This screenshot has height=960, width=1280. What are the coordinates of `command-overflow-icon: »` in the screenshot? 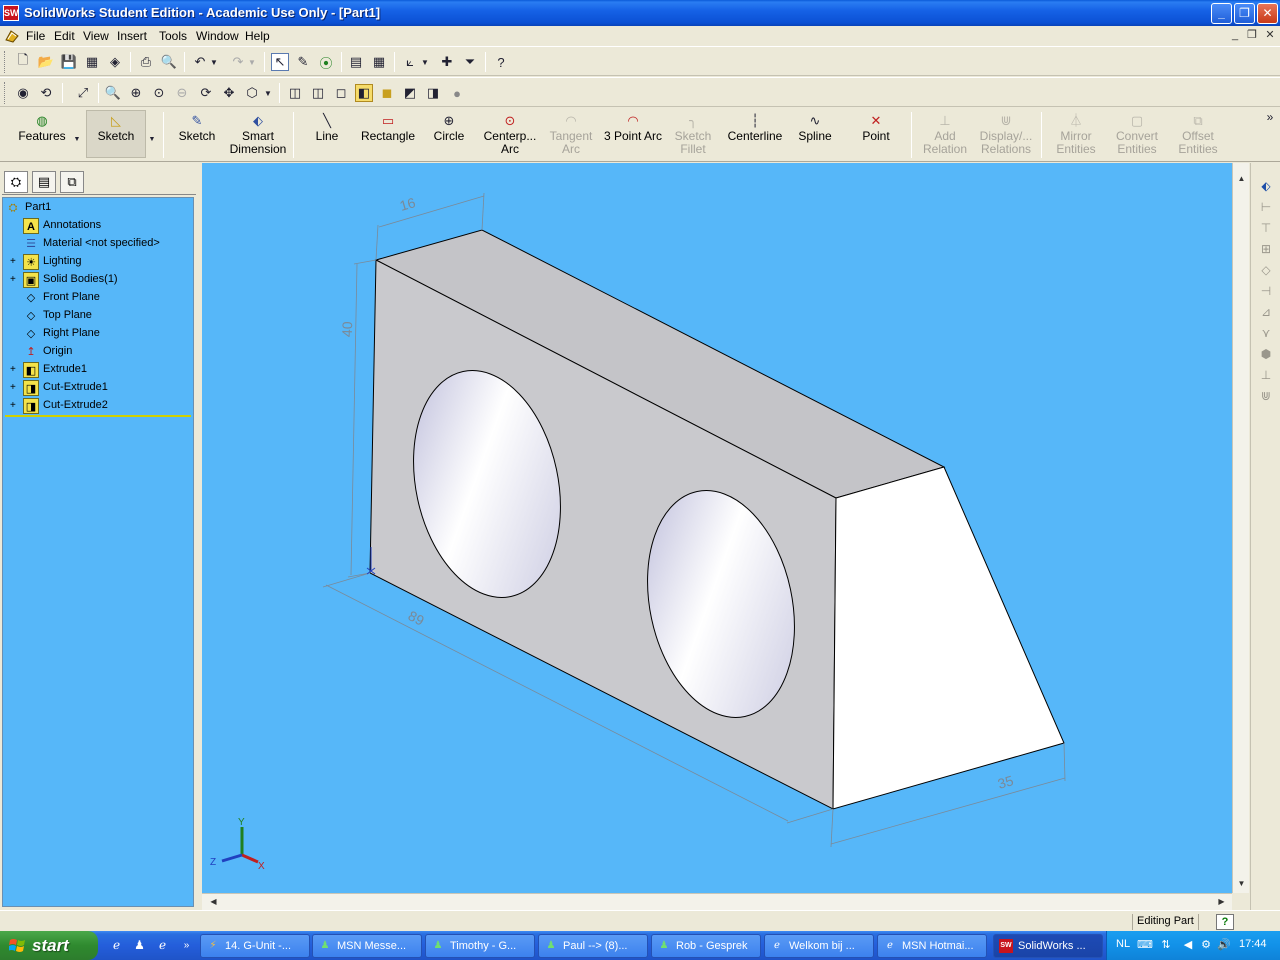 It's located at (1270, 117).